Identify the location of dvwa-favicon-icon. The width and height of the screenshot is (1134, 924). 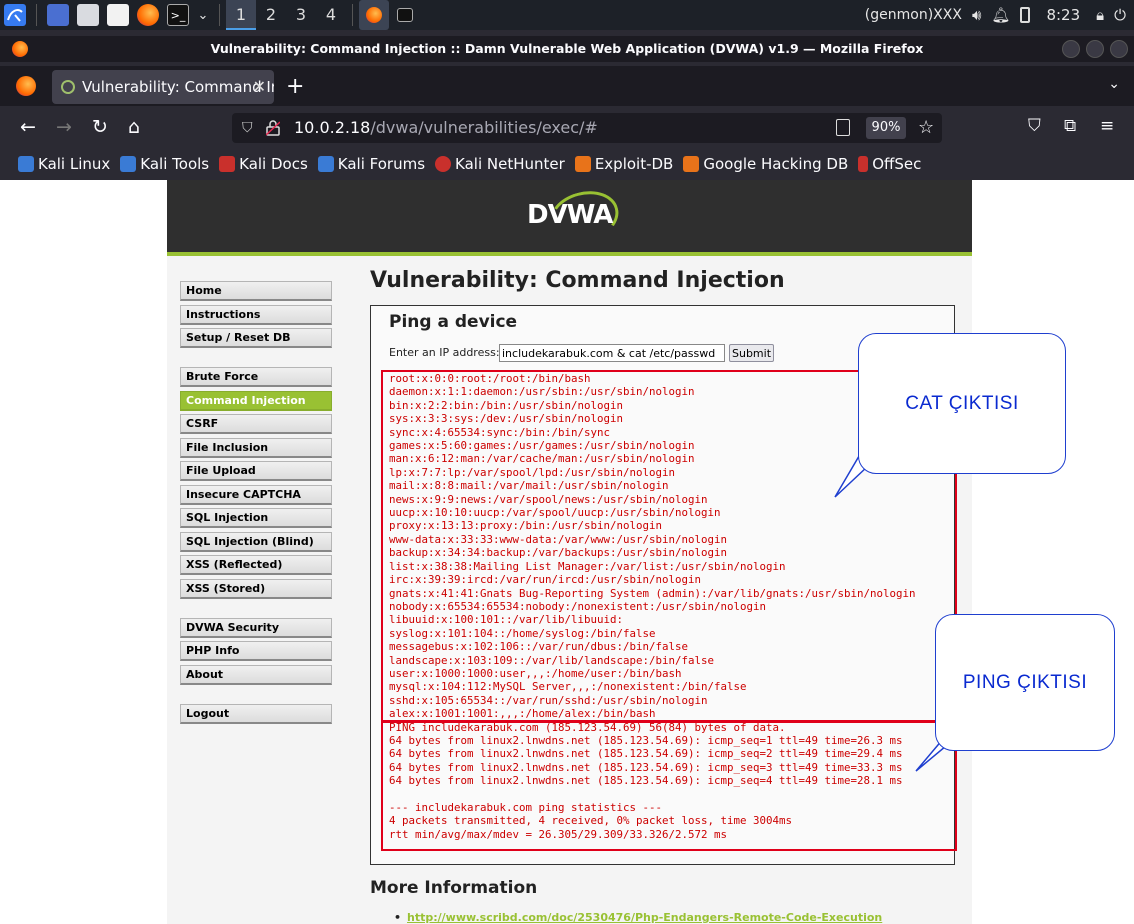
(68, 87).